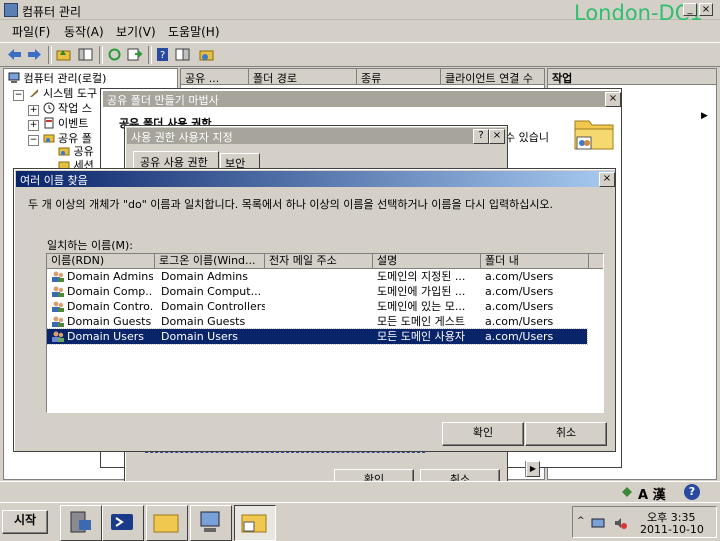 This screenshot has width=720, height=541. I want to click on scroll-right-arrow-icon: ▶, so click(533, 469).